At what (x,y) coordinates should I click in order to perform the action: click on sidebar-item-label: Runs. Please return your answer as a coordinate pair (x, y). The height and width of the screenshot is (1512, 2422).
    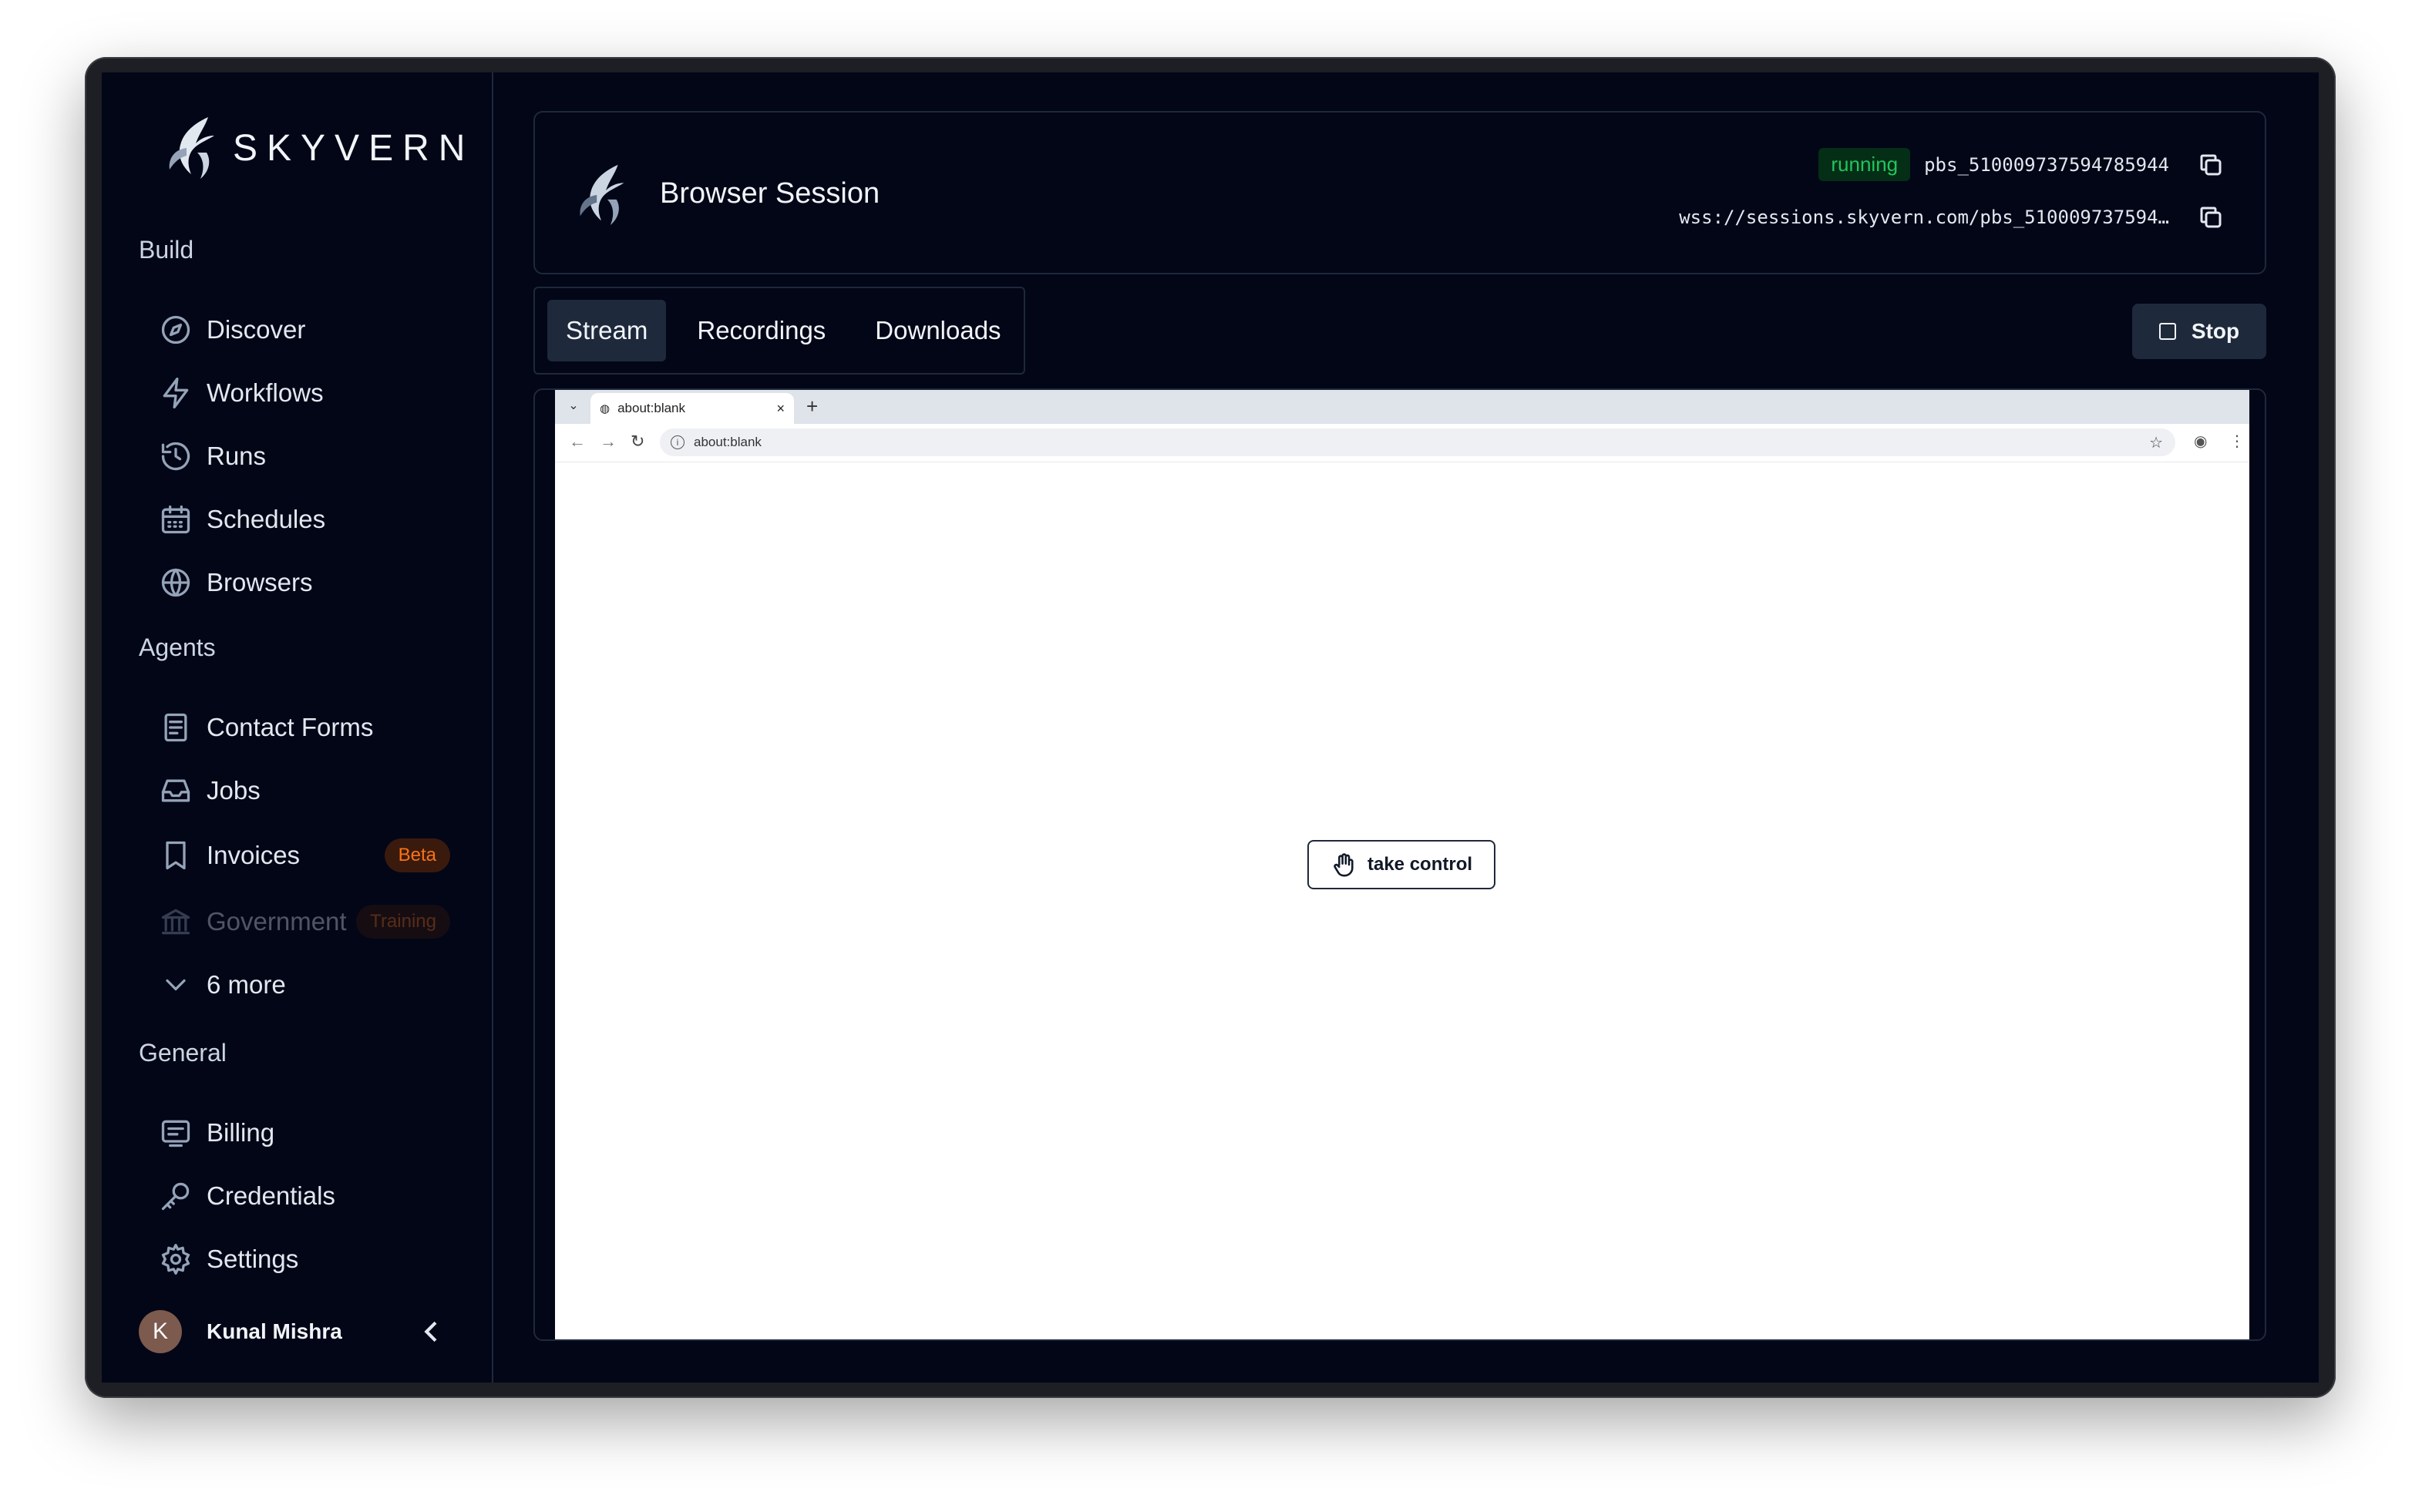
    Looking at the image, I should click on (237, 456).